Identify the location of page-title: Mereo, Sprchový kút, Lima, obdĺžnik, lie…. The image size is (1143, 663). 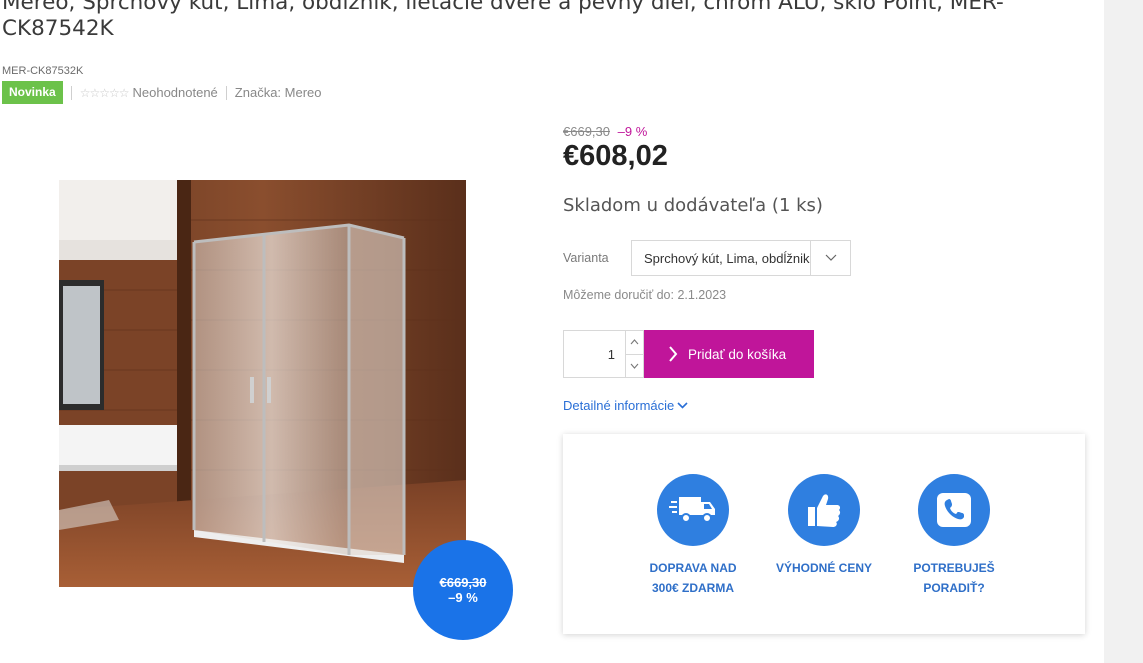
(503, 20).